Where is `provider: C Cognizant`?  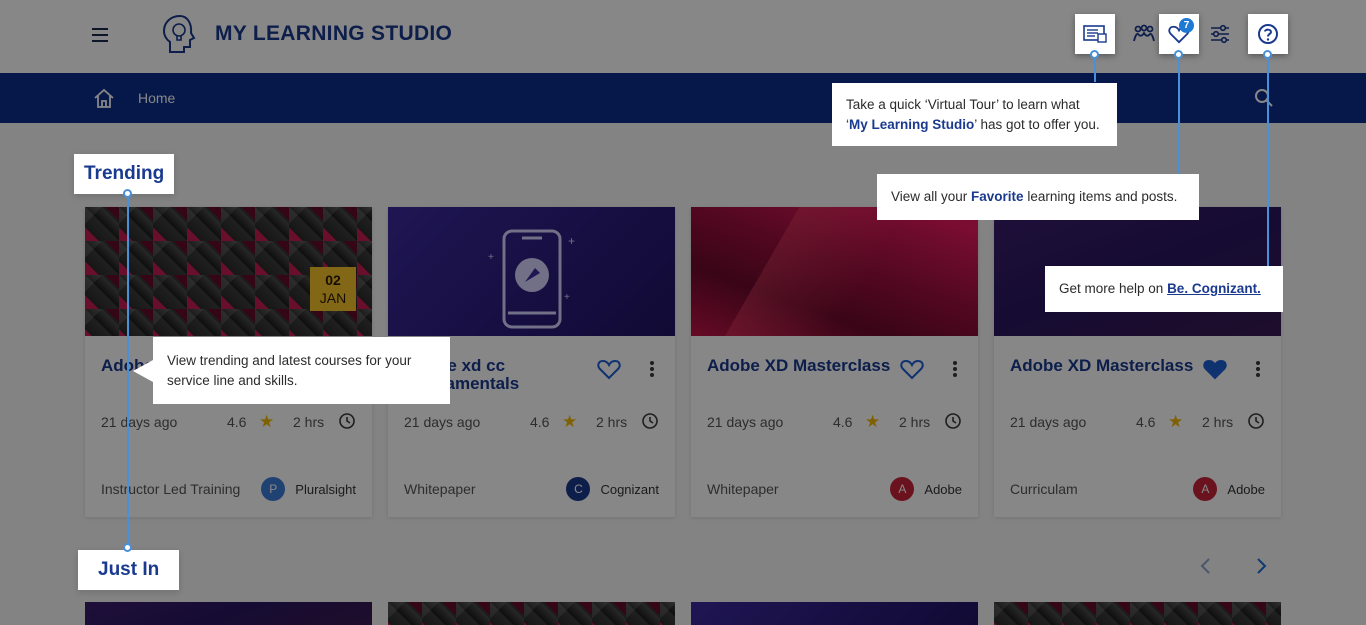
provider: C Cognizant is located at coordinates (612, 489).